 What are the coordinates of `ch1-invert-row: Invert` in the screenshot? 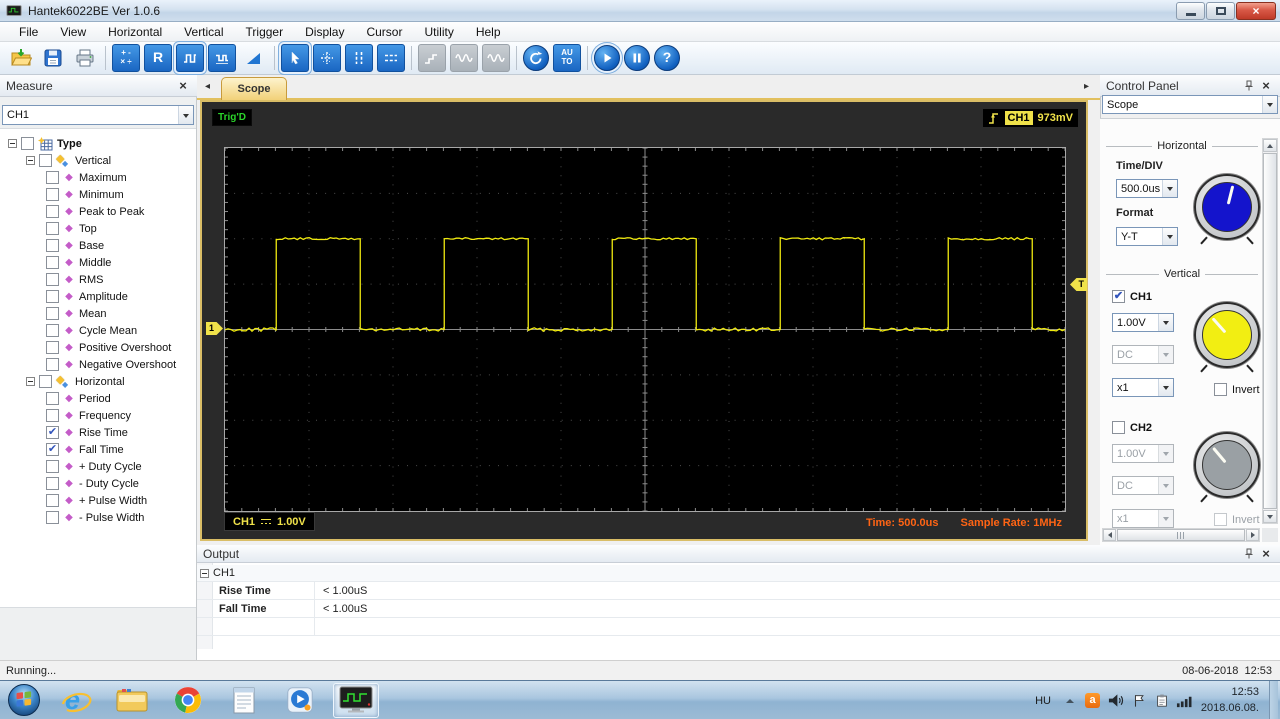 It's located at (1237, 389).